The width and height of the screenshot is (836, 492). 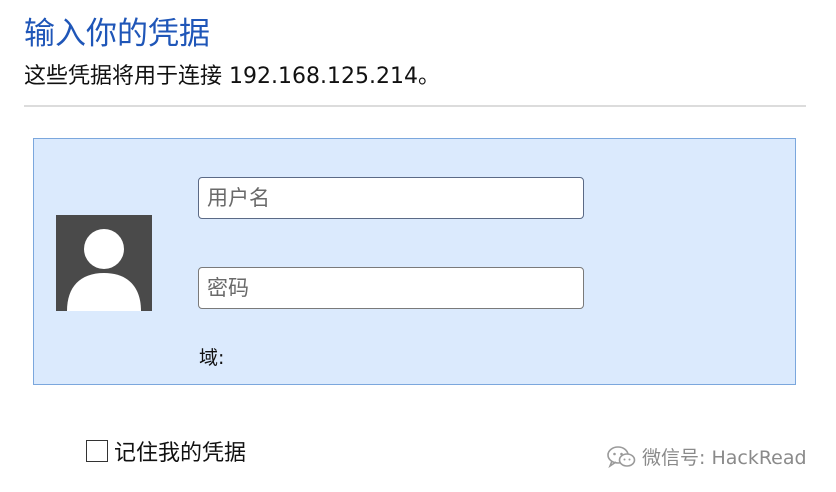 I want to click on domain-label: 域:, so click(x=212, y=358).